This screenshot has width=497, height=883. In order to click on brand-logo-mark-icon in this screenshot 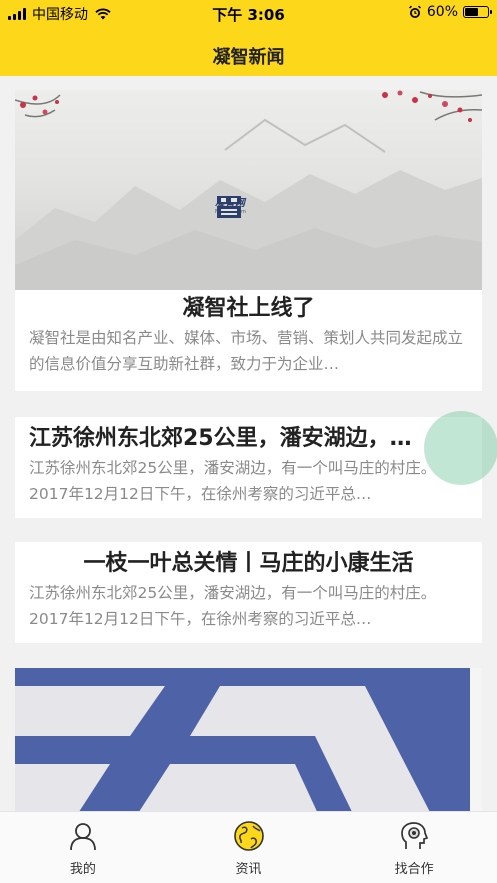, I will do `click(229, 207)`.